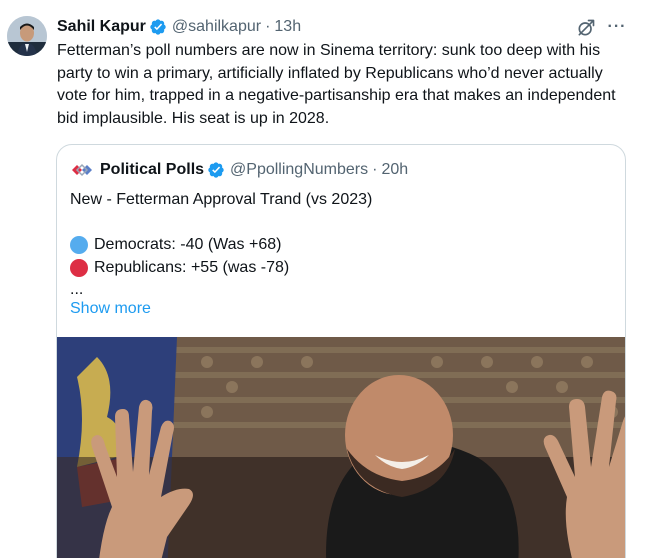 This screenshot has height=558, width=661. What do you see at coordinates (617, 27) in the screenshot?
I see `more-icon: ···` at bounding box center [617, 27].